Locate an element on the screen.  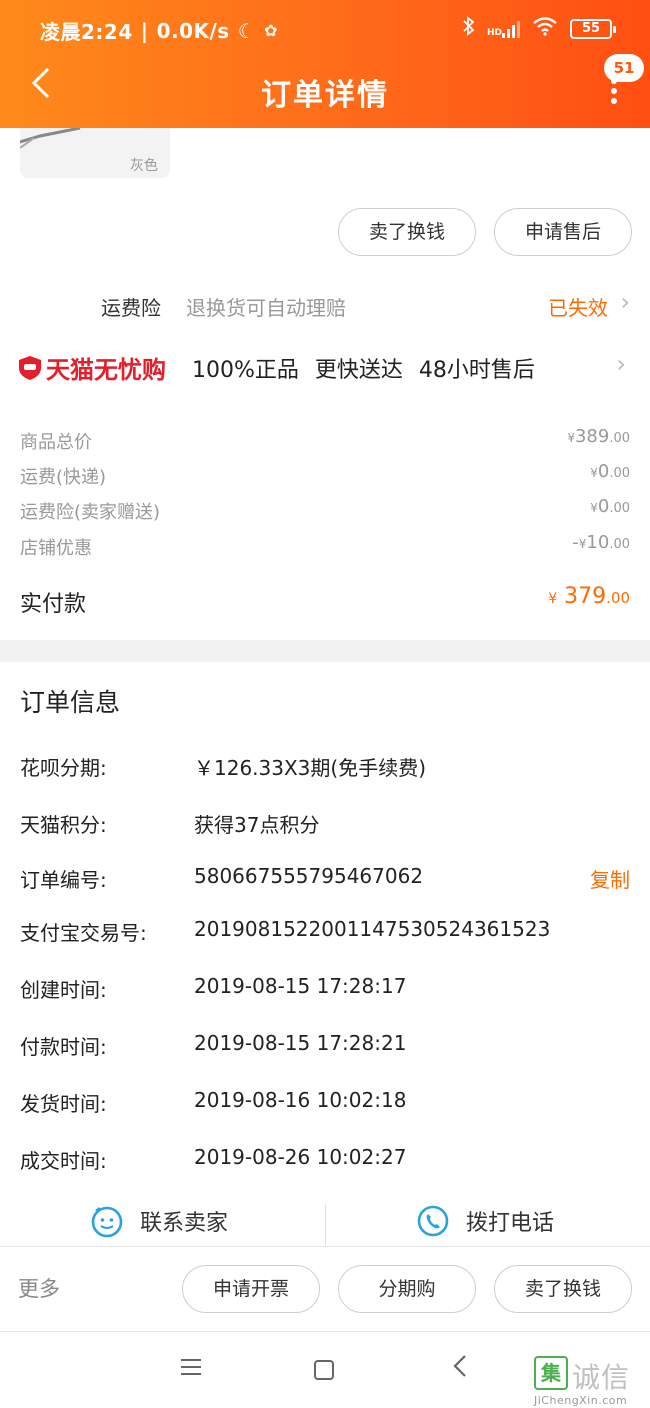
tmall-logo: 天猫无忧购 is located at coordinates (92, 367).